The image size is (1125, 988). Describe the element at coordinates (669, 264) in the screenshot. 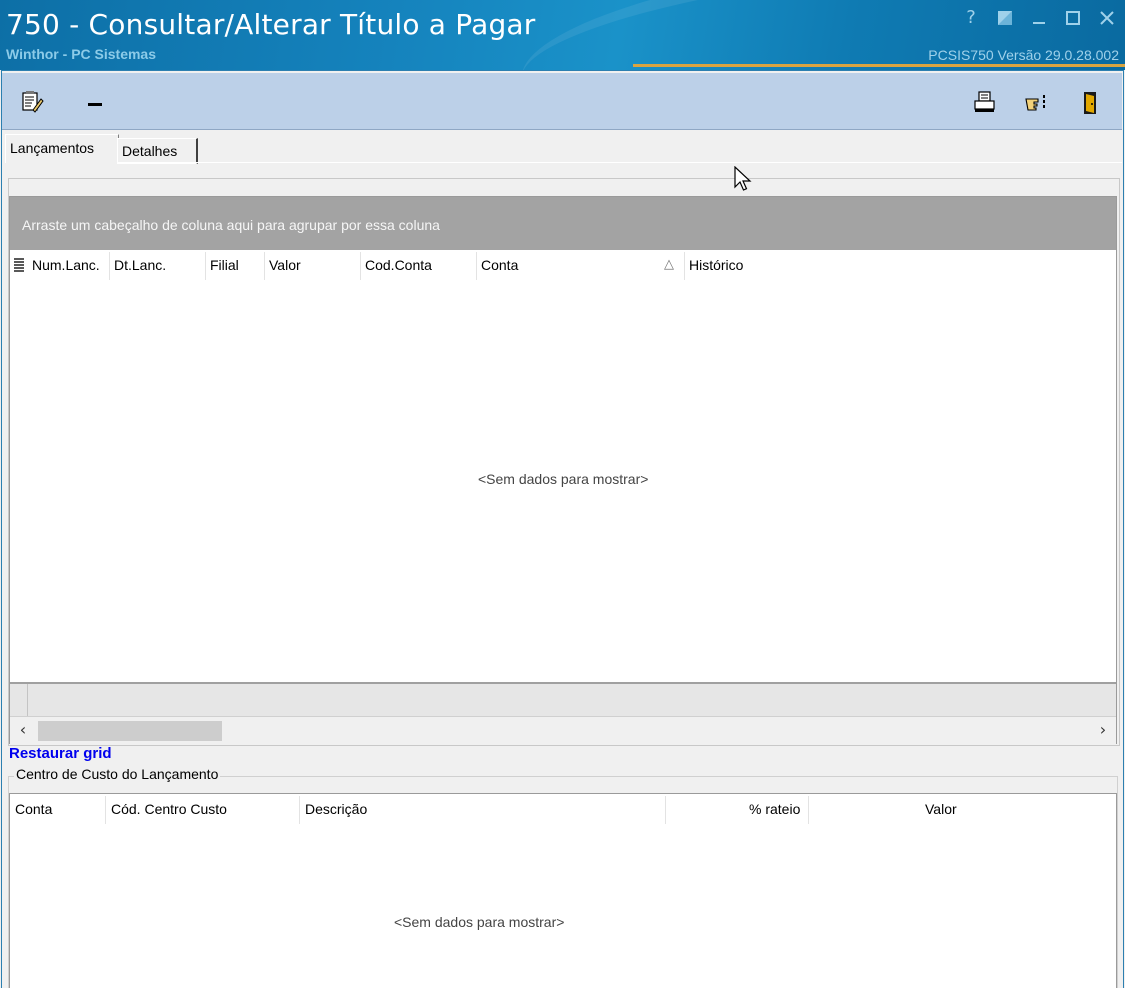

I see `sort-ascending-icon: △` at that location.